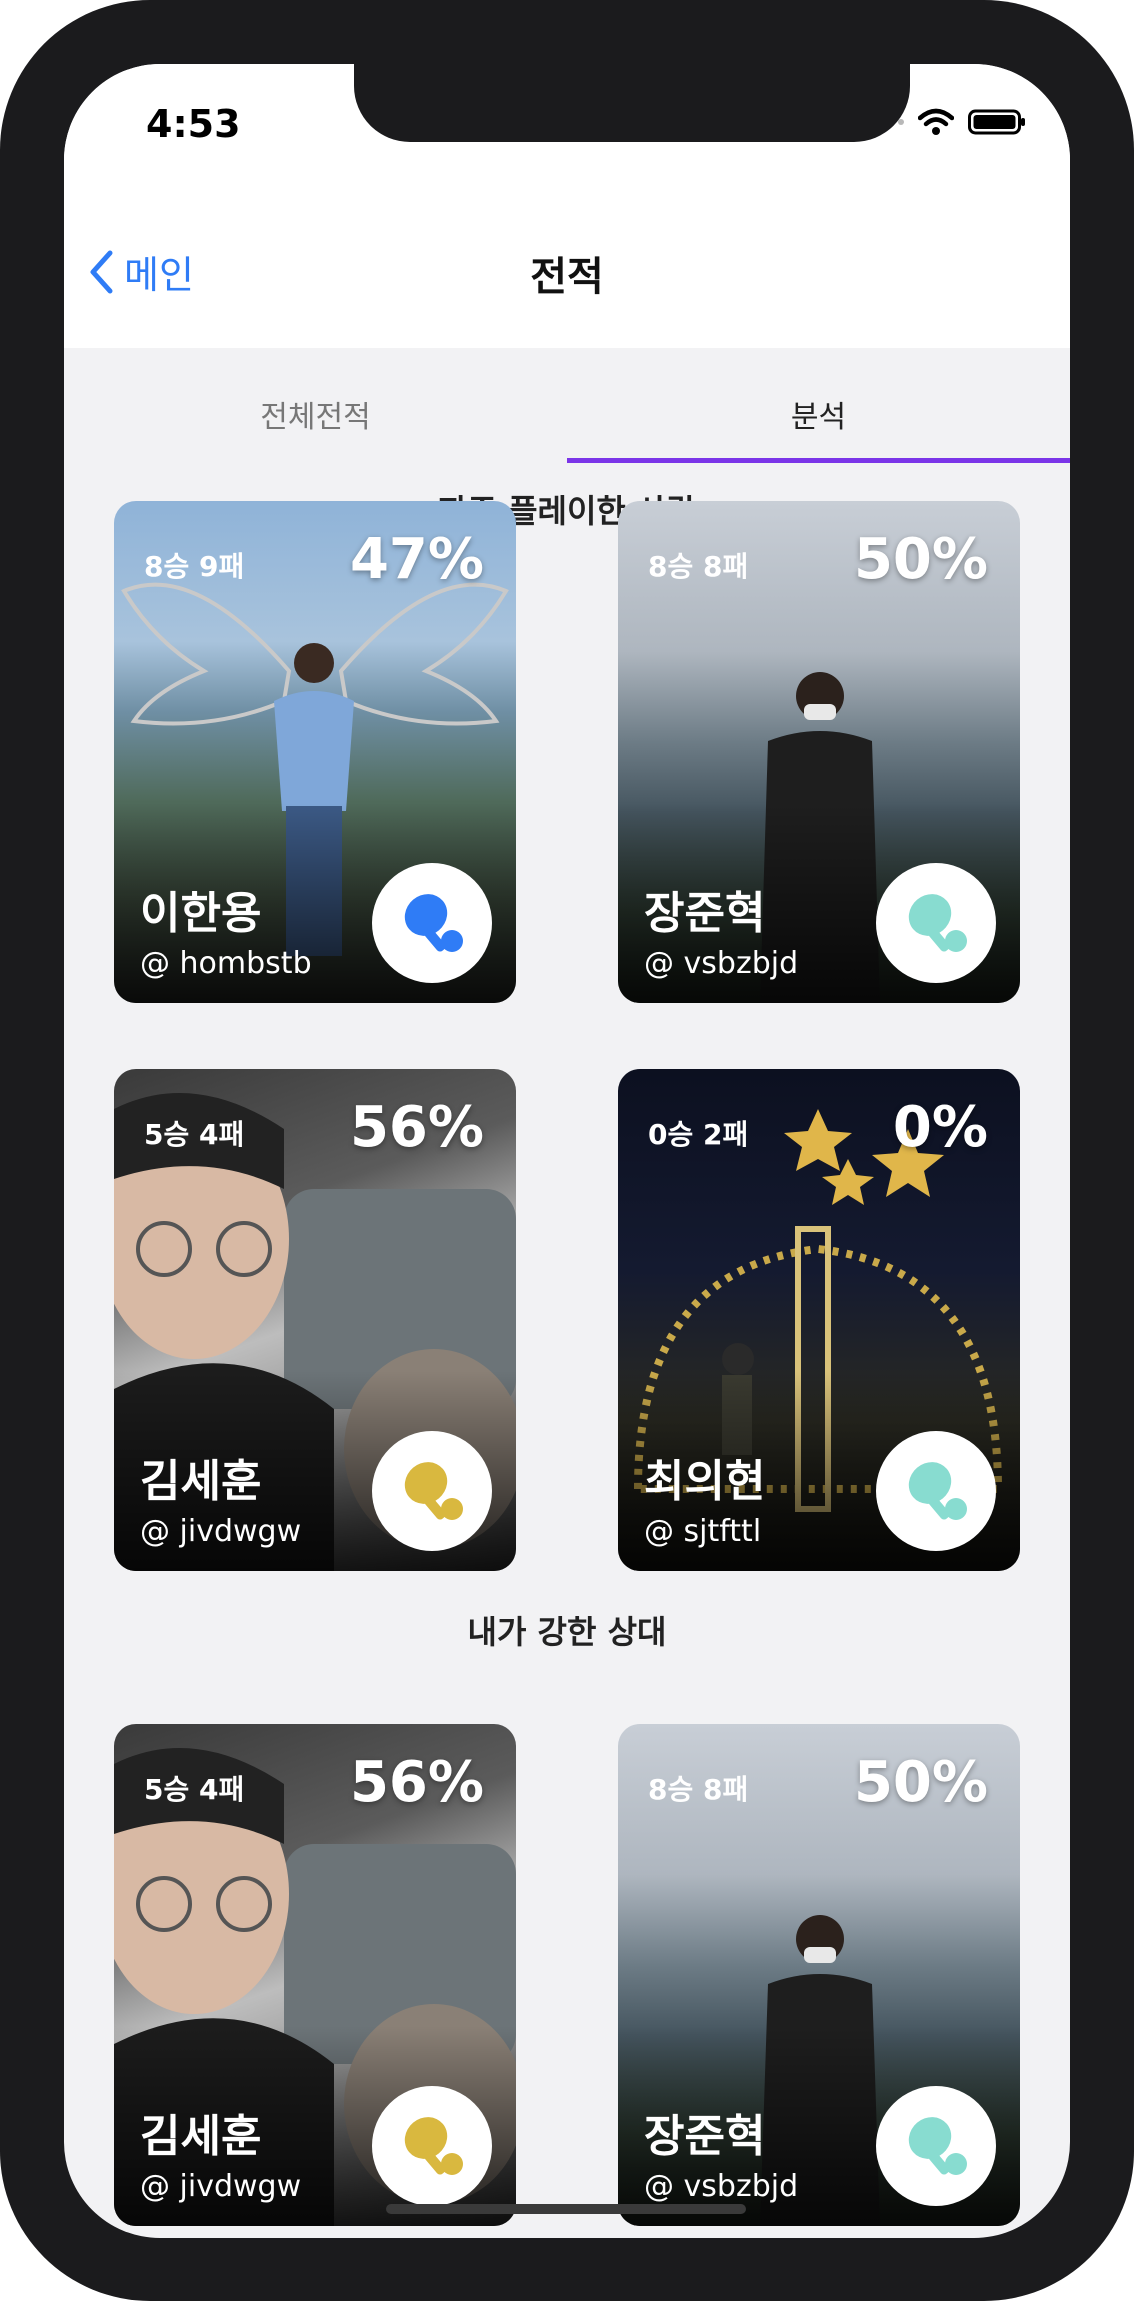 The image size is (1134, 2301). I want to click on wifi-icon, so click(936, 121).